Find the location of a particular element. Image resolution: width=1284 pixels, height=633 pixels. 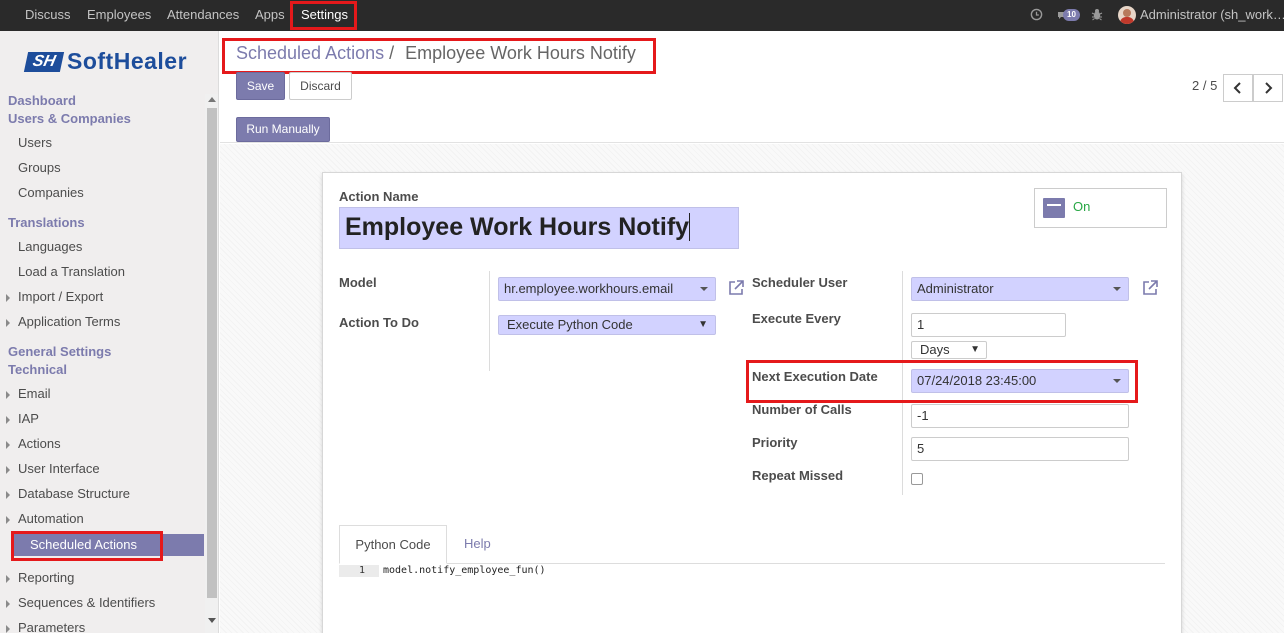

scroll-up-icon is located at coordinates (212, 99).